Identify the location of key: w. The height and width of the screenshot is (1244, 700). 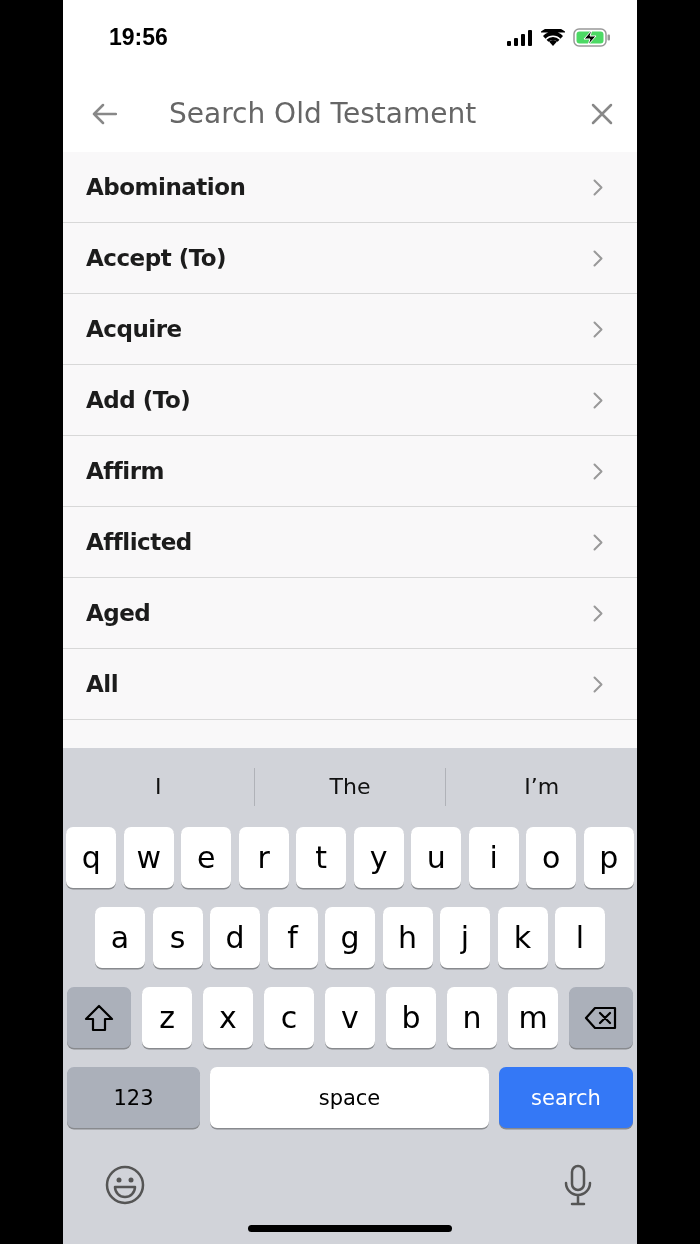
(148, 857).